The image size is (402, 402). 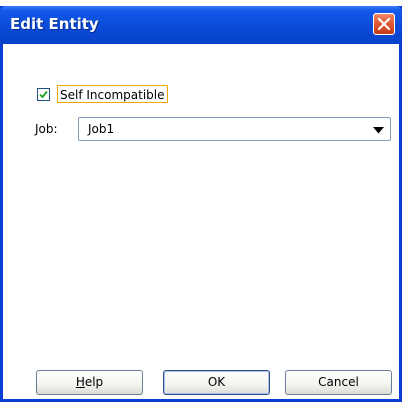 What do you see at coordinates (94, 382) in the screenshot?
I see `help-label: elp` at bounding box center [94, 382].